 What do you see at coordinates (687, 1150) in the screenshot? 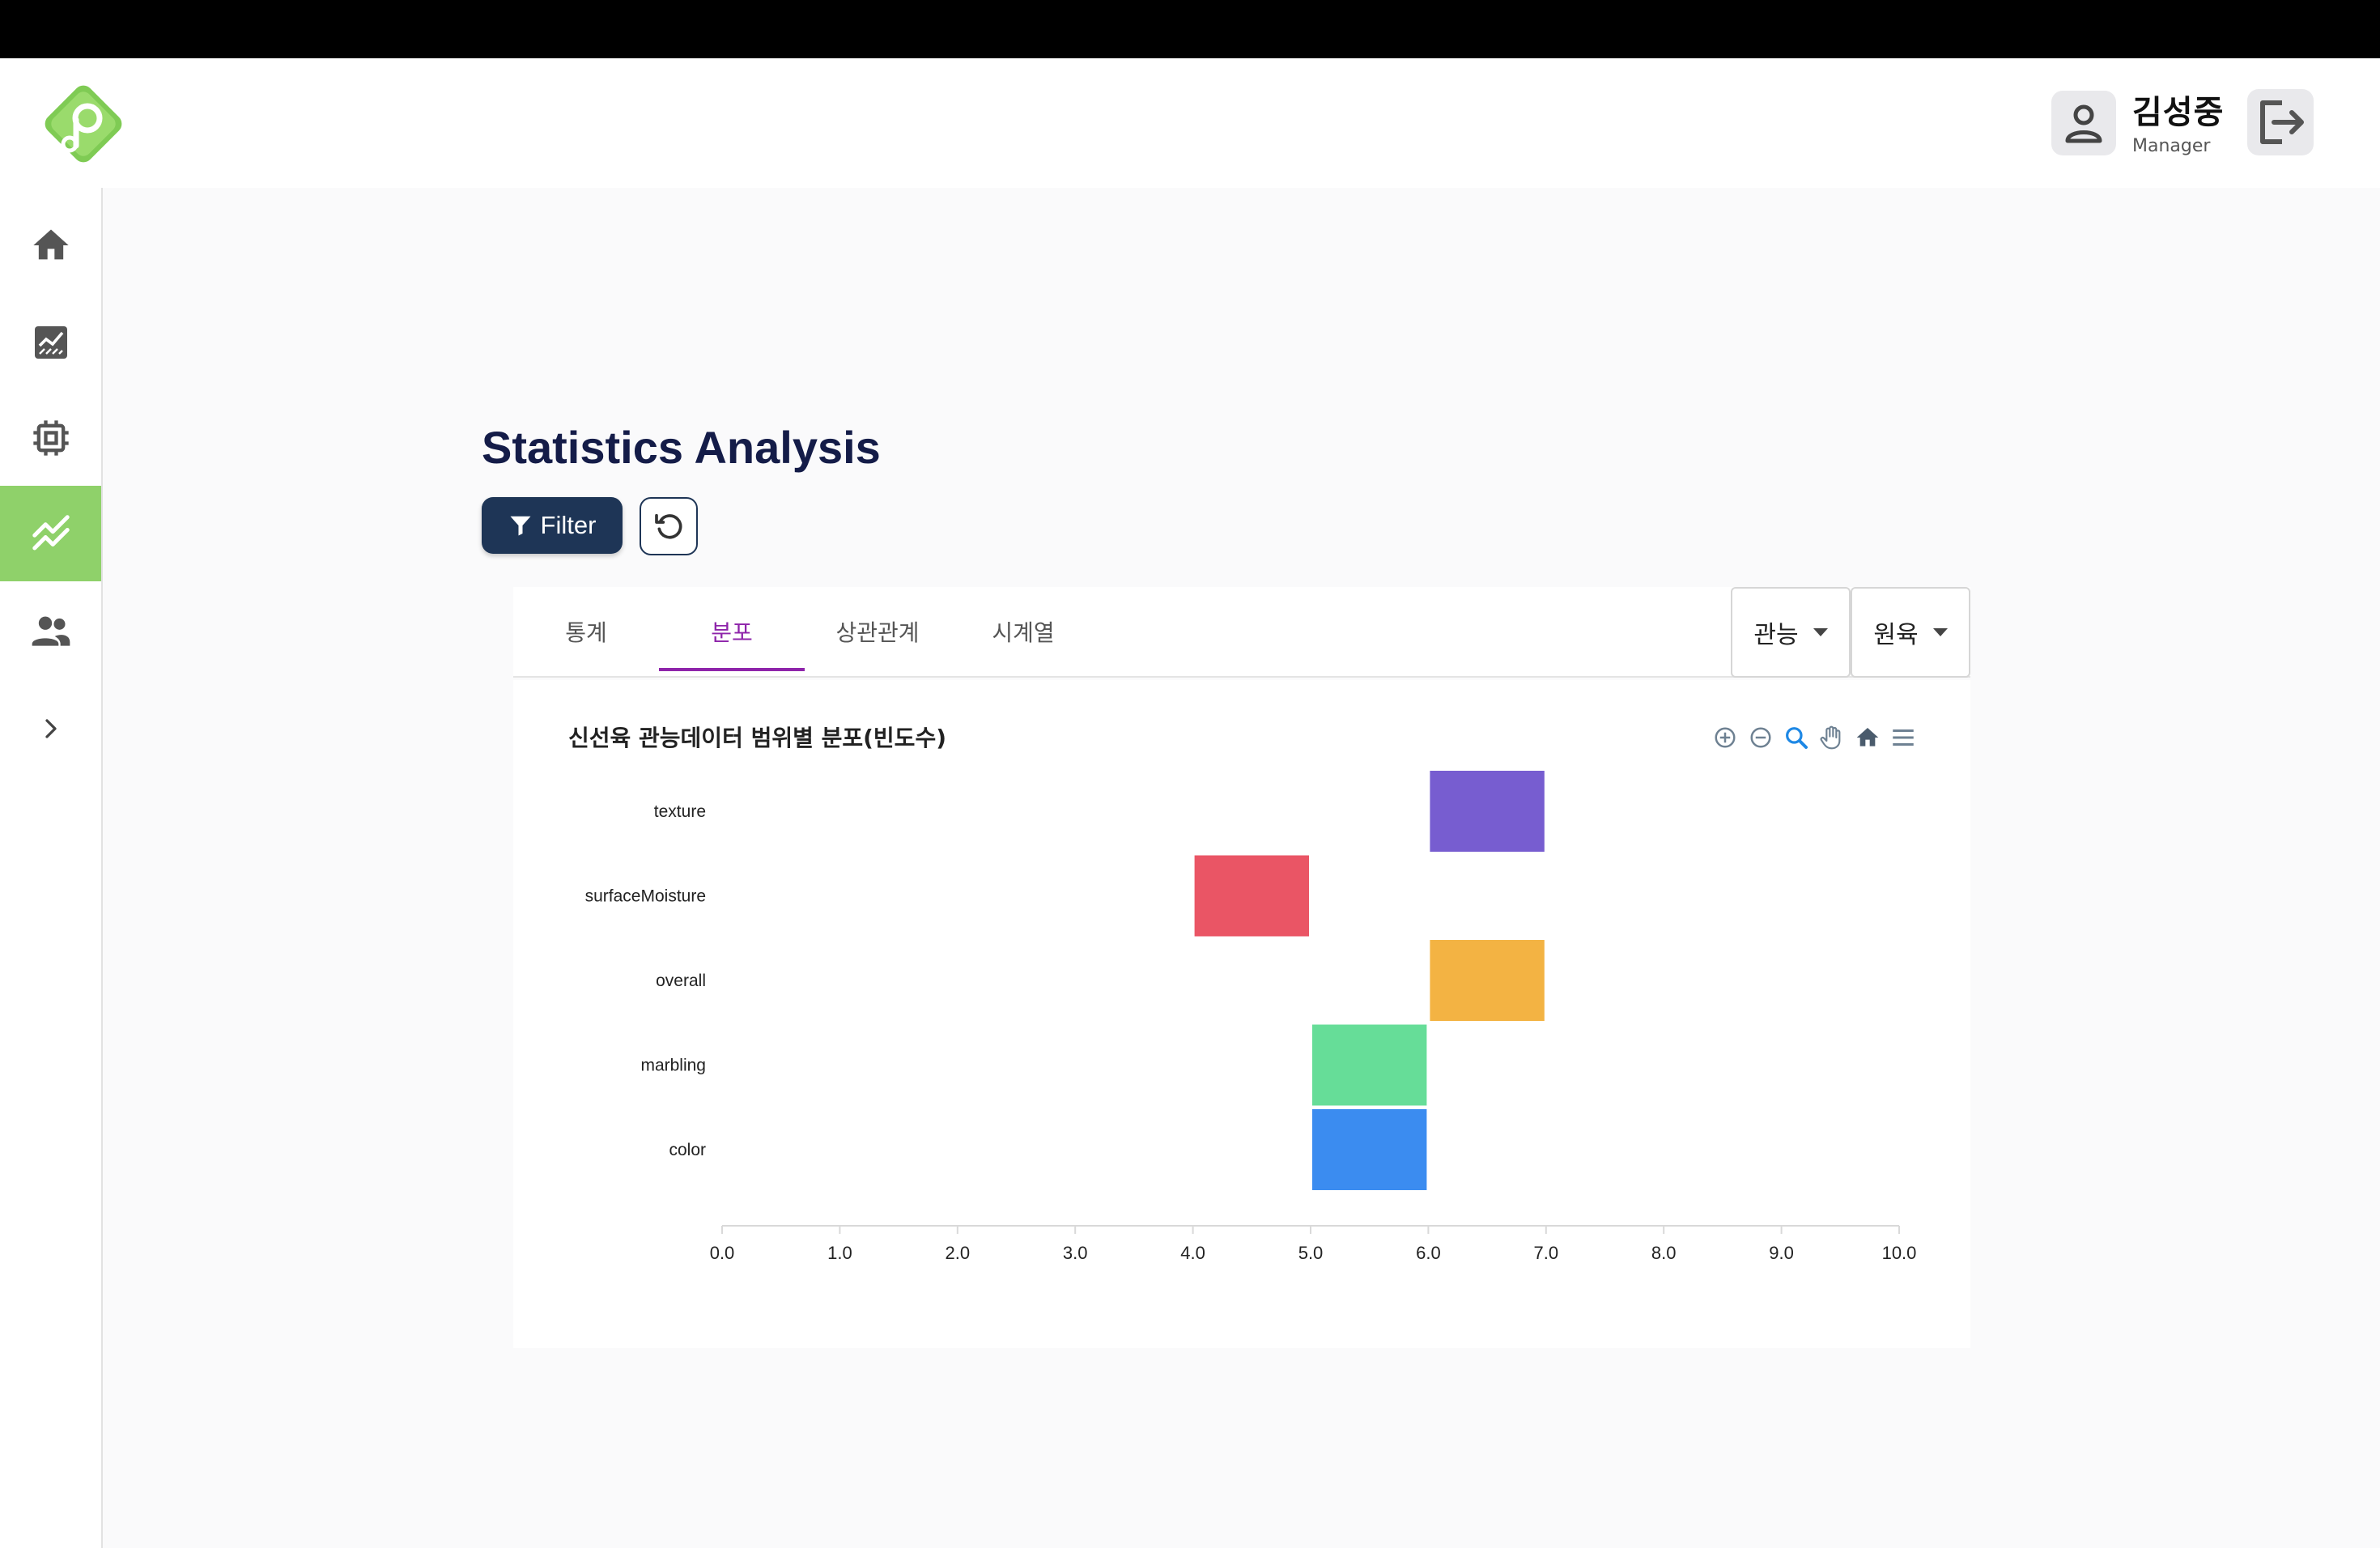
I see `y-tick-label: color` at bounding box center [687, 1150].